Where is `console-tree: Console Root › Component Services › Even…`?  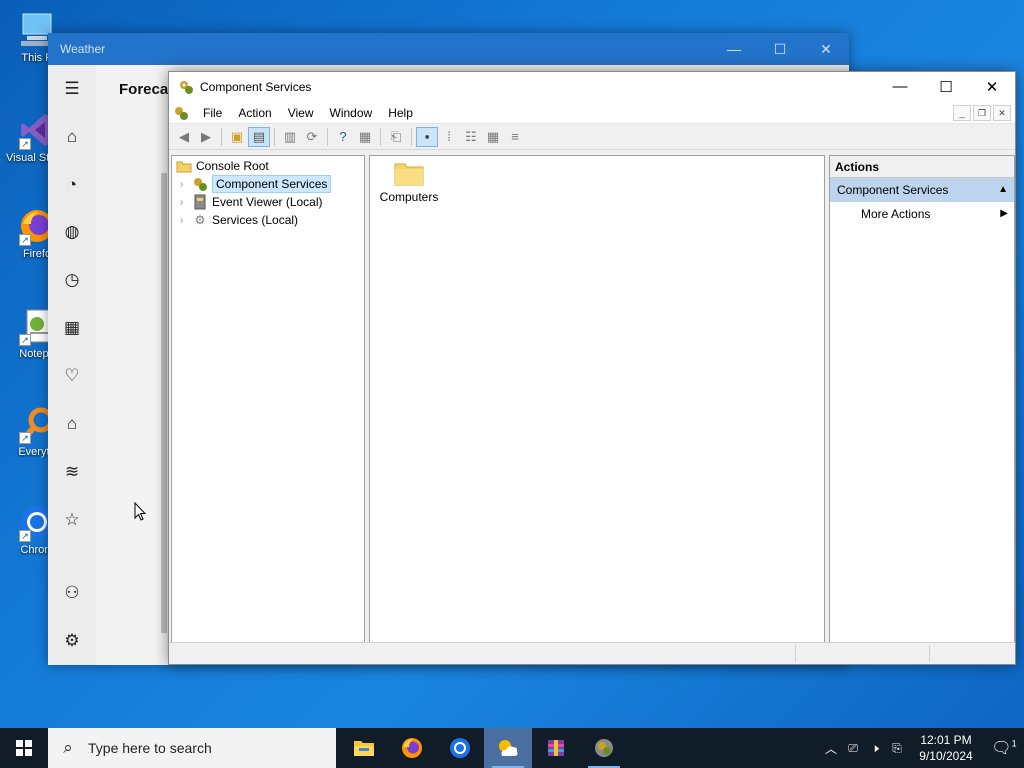
console-tree: Console Root › Component Services › Even… is located at coordinates (268, 399).